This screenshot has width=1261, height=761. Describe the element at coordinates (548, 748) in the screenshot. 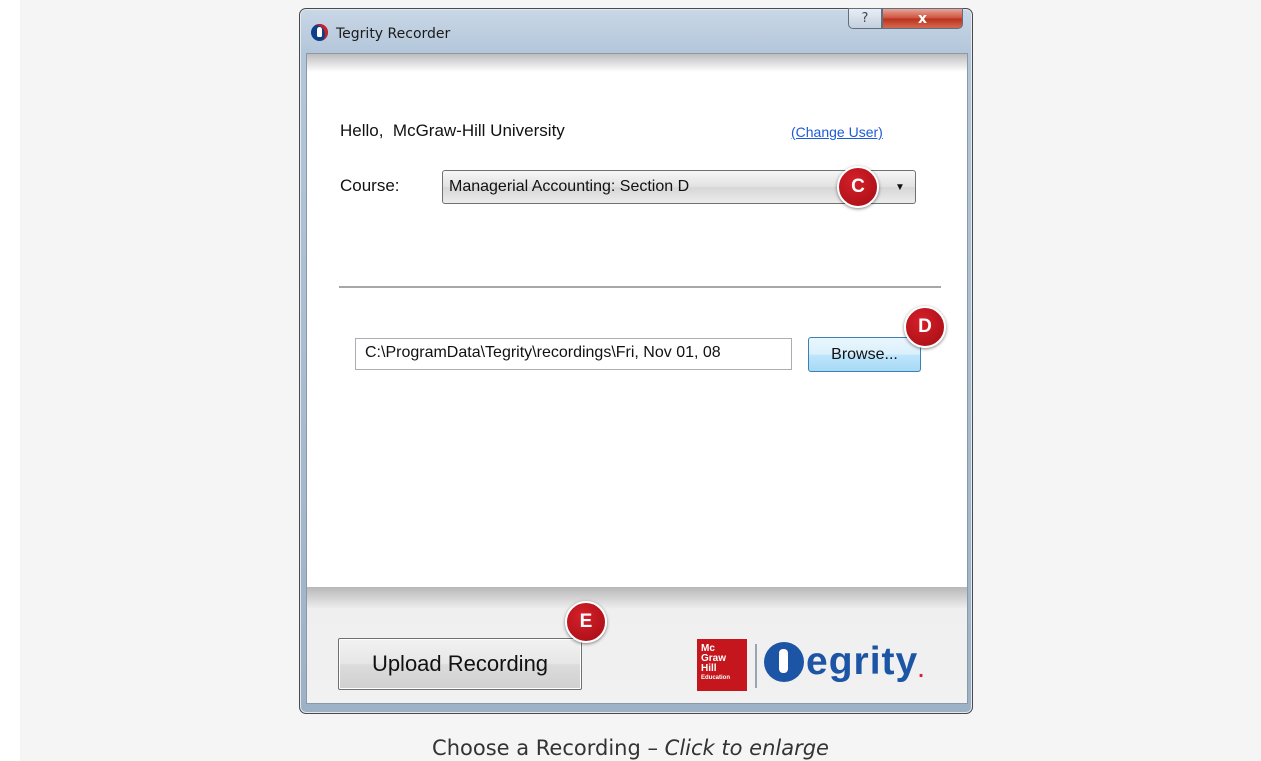

I see `caption-text: Choose a Recording –` at that location.